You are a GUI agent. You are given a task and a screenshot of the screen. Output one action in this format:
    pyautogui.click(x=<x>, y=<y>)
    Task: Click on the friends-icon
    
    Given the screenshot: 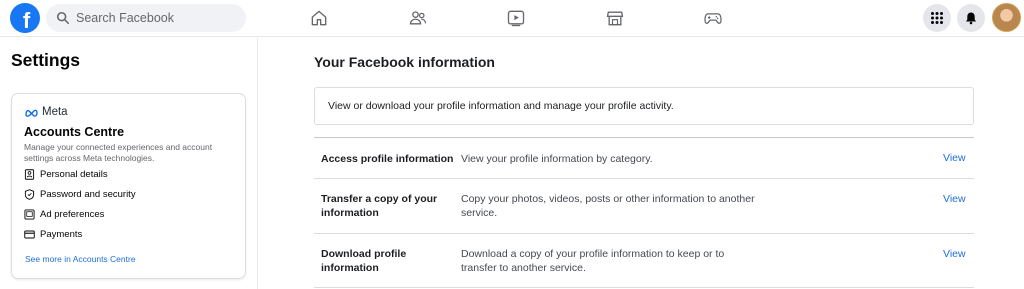 What is the action you would take?
    pyautogui.click(x=418, y=18)
    